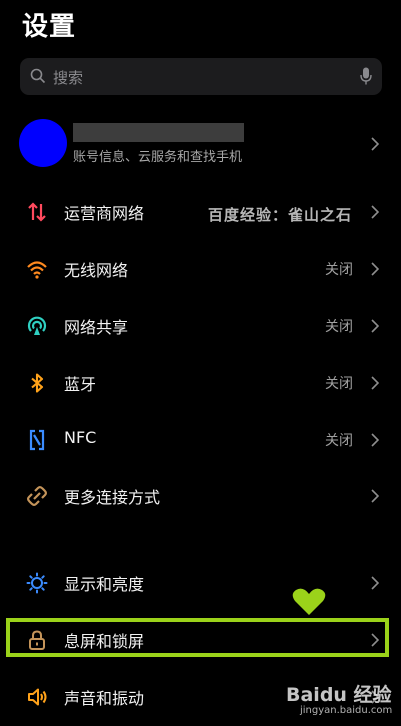 This screenshot has width=401, height=726. I want to click on brightness-icon, so click(37, 583).